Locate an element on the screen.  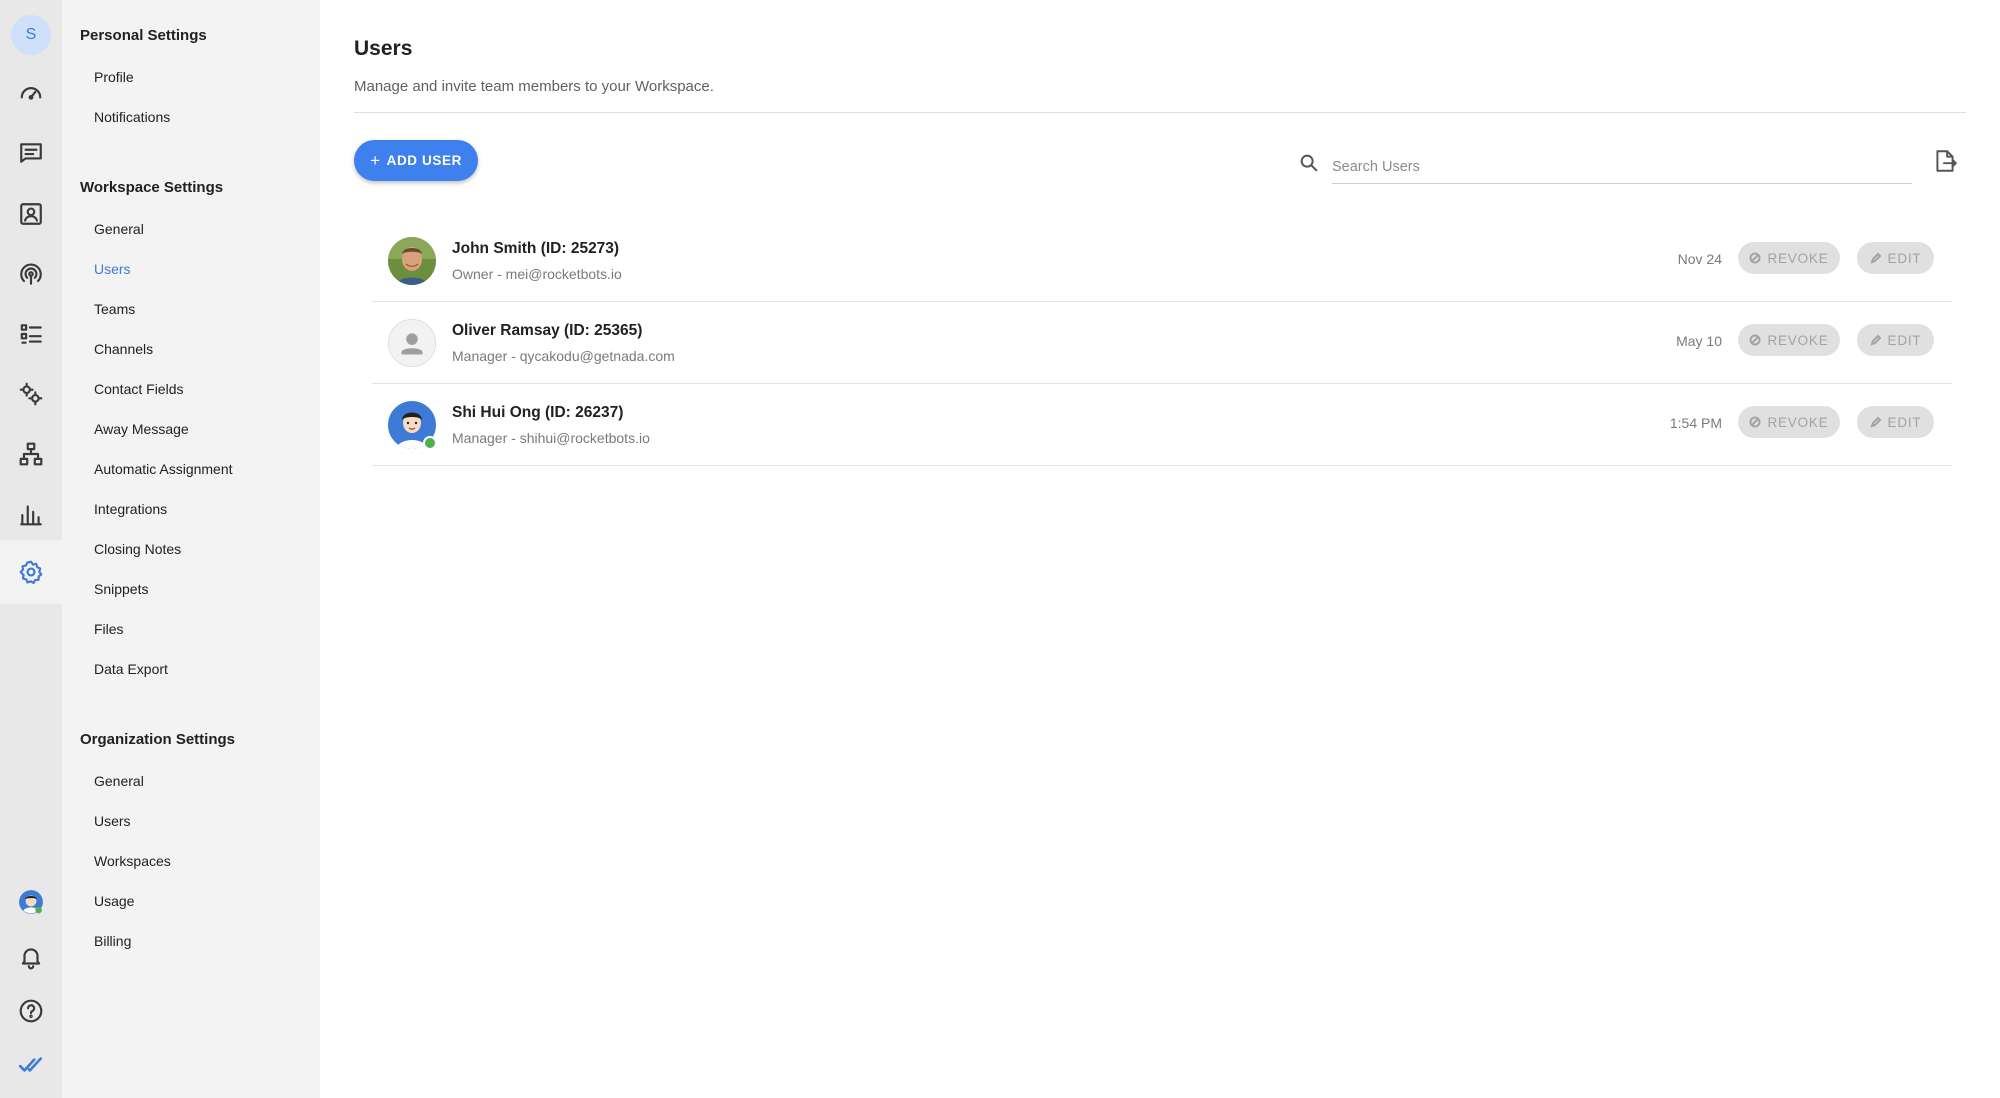
workflow-icon is located at coordinates (31, 454).